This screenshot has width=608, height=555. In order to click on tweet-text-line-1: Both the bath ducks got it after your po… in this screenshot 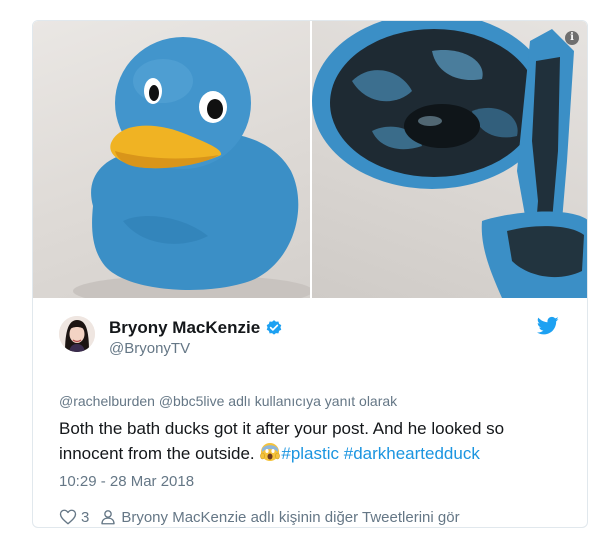, I will do `click(282, 428)`.